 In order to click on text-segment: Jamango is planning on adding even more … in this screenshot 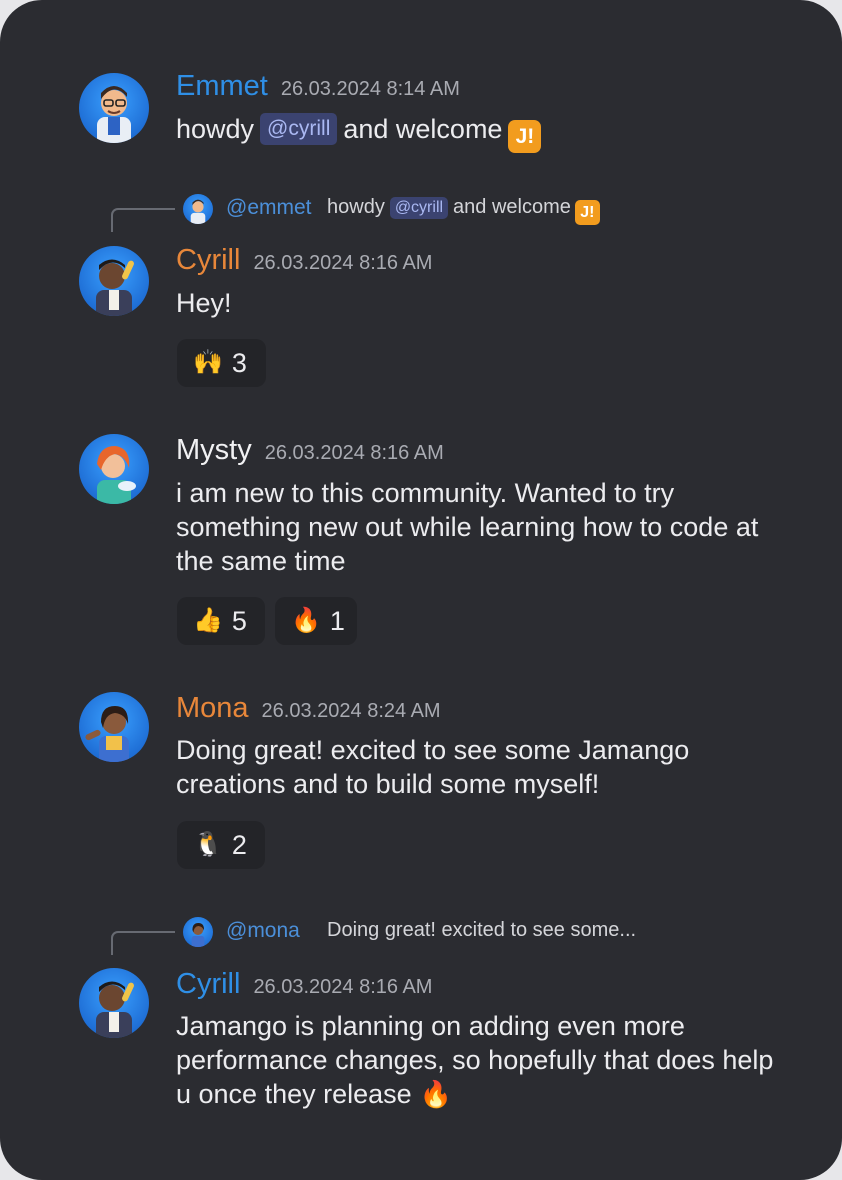, I will do `click(475, 1060)`.